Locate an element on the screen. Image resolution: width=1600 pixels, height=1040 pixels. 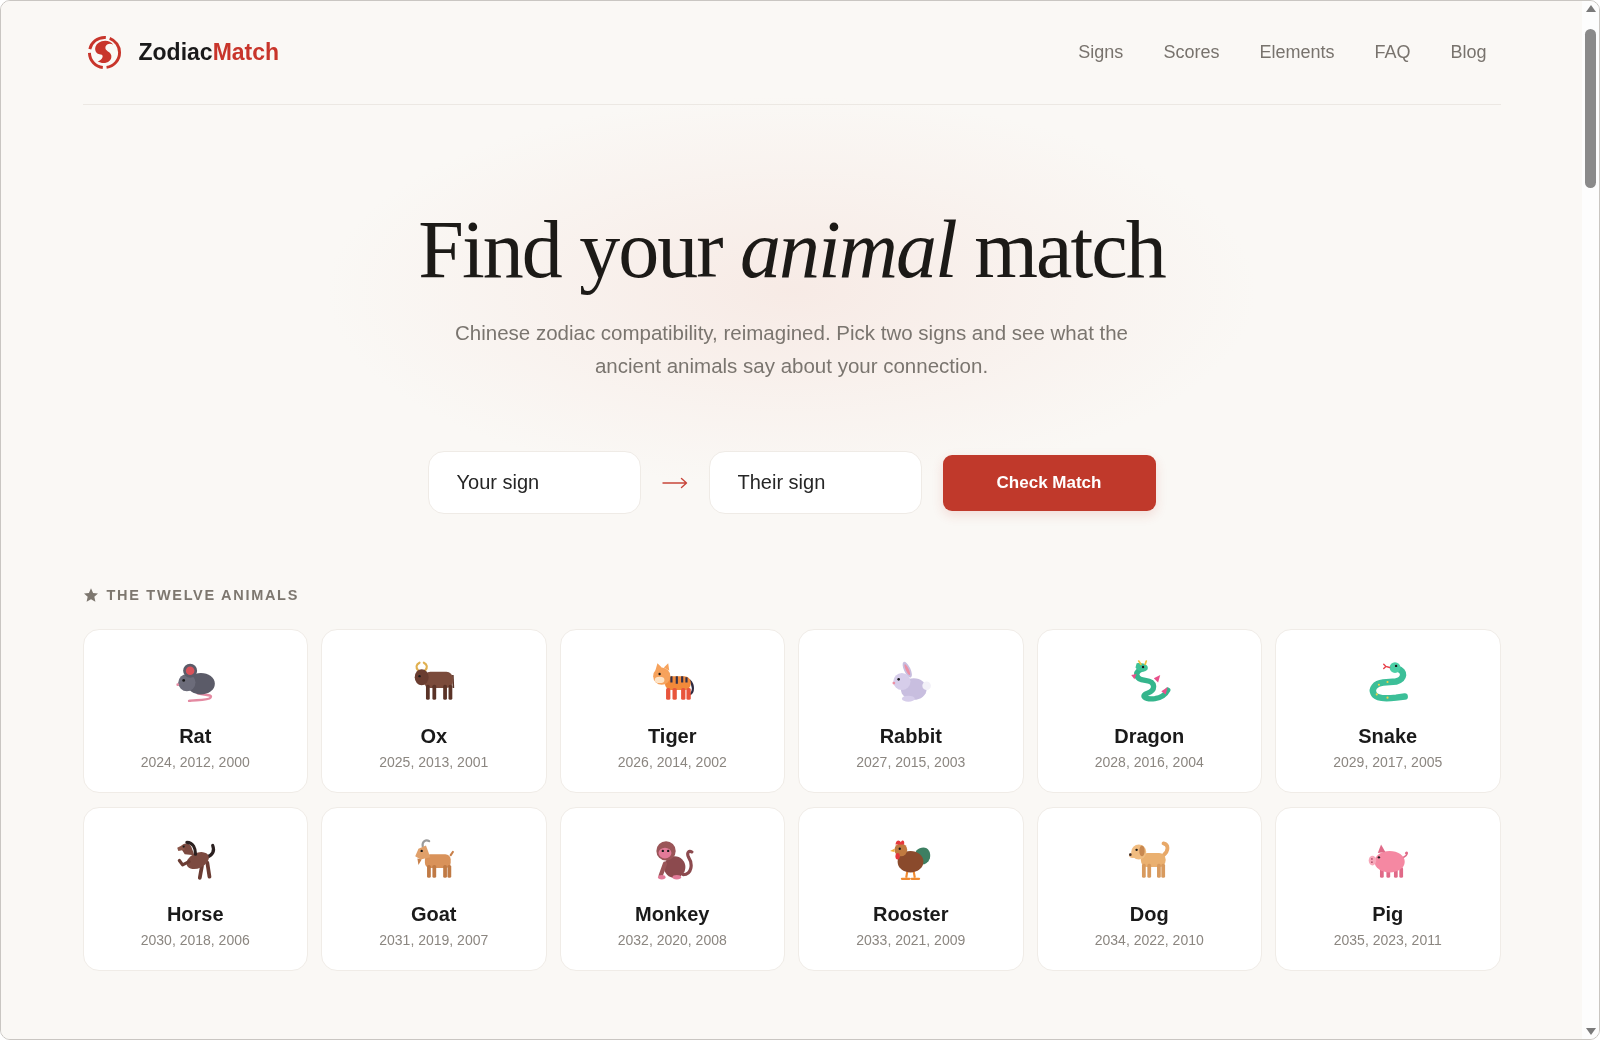
animal-name: Dog is located at coordinates (1149, 914).